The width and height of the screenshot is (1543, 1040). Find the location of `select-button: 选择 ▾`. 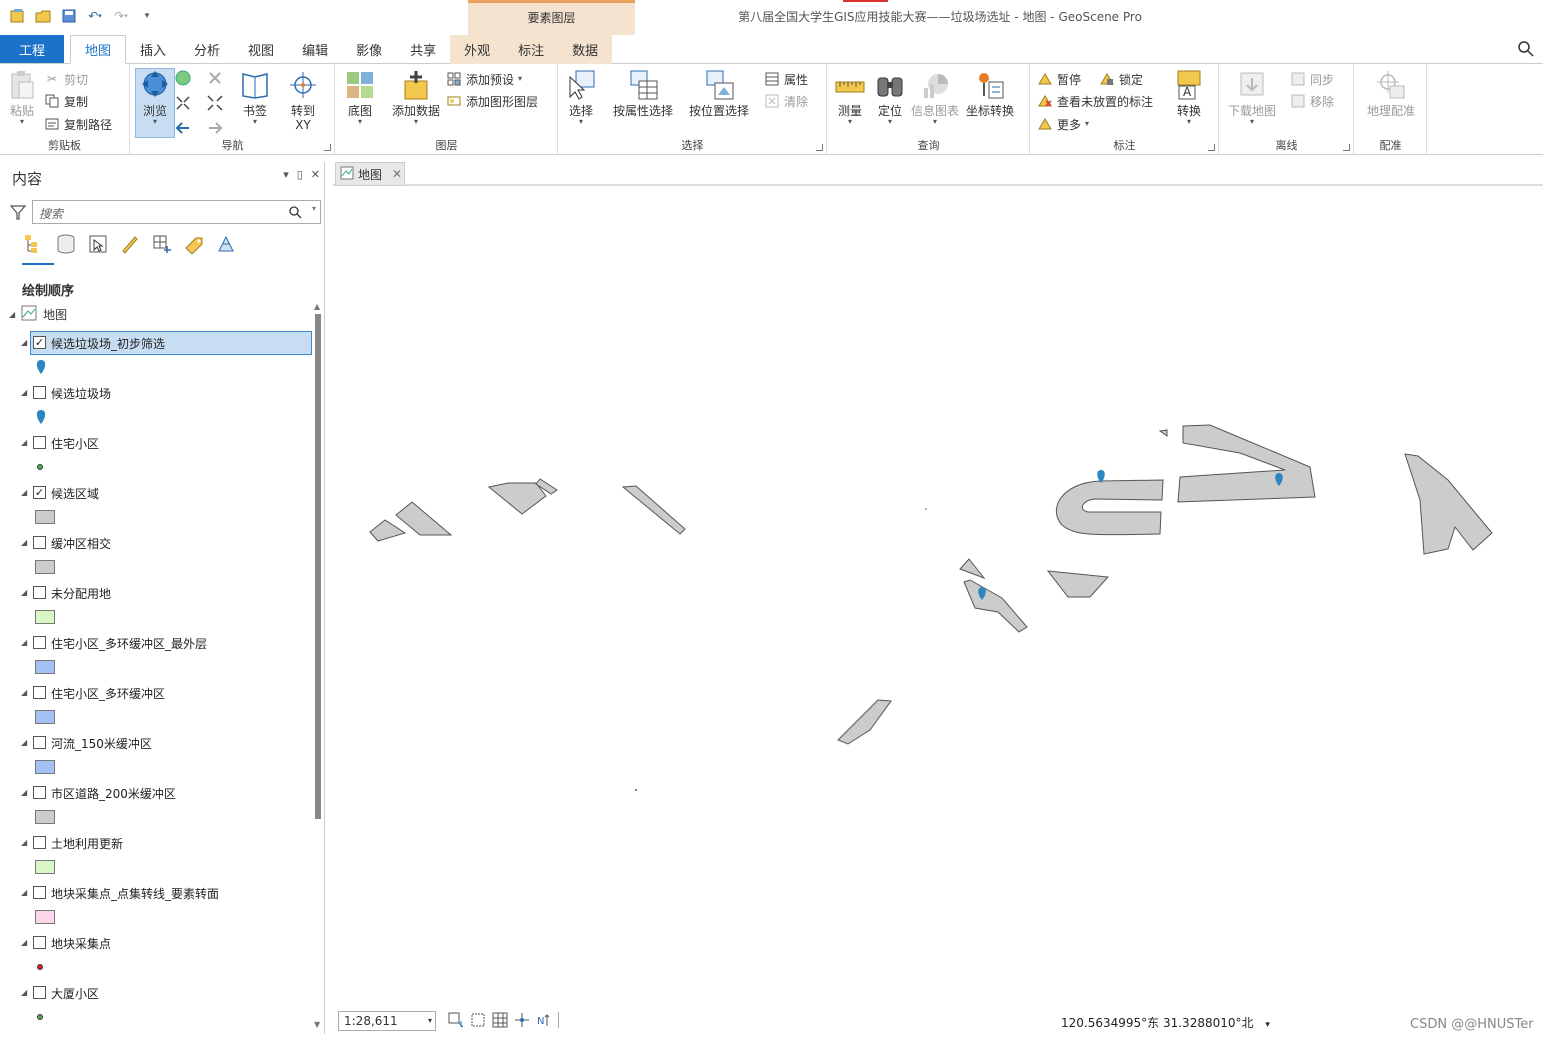

select-button: 选择 ▾ is located at coordinates (581, 97).